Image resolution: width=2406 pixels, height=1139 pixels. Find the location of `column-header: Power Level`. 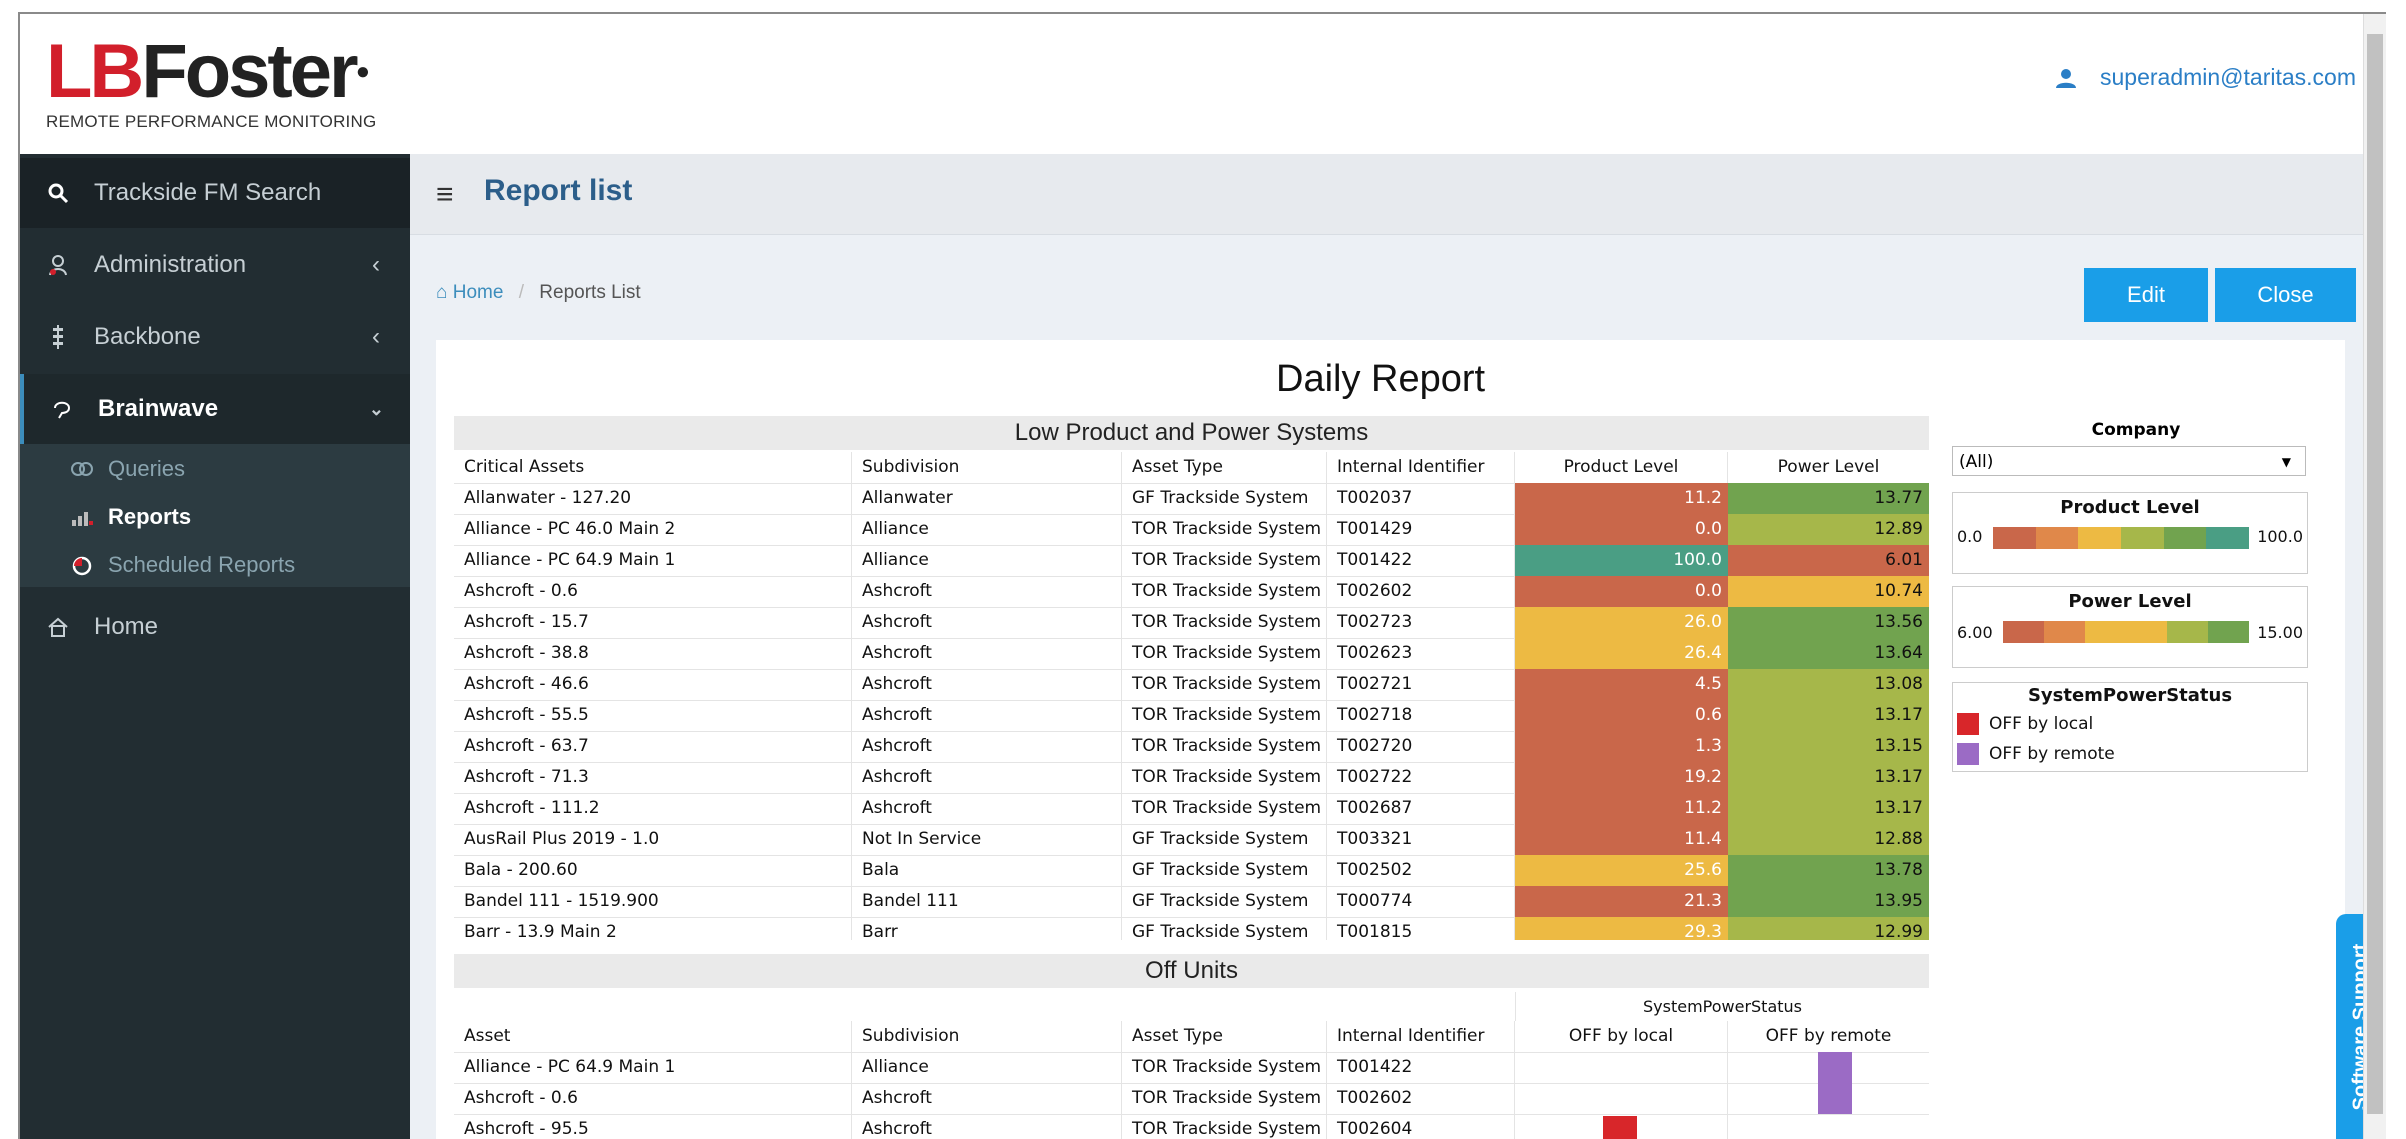

column-header: Power Level is located at coordinates (1828, 467).